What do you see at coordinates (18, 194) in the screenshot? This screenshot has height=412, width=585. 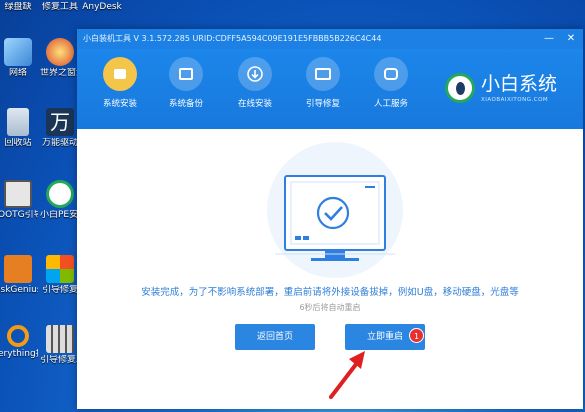 I see `bootice-icon` at bounding box center [18, 194].